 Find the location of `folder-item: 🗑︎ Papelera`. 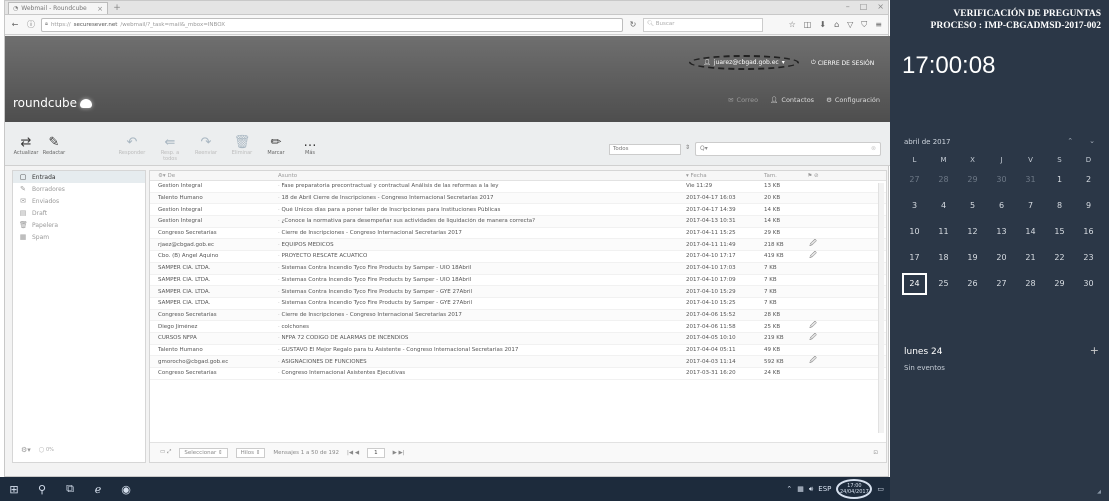

folder-item: 🗑︎ Papelera is located at coordinates (79, 225).